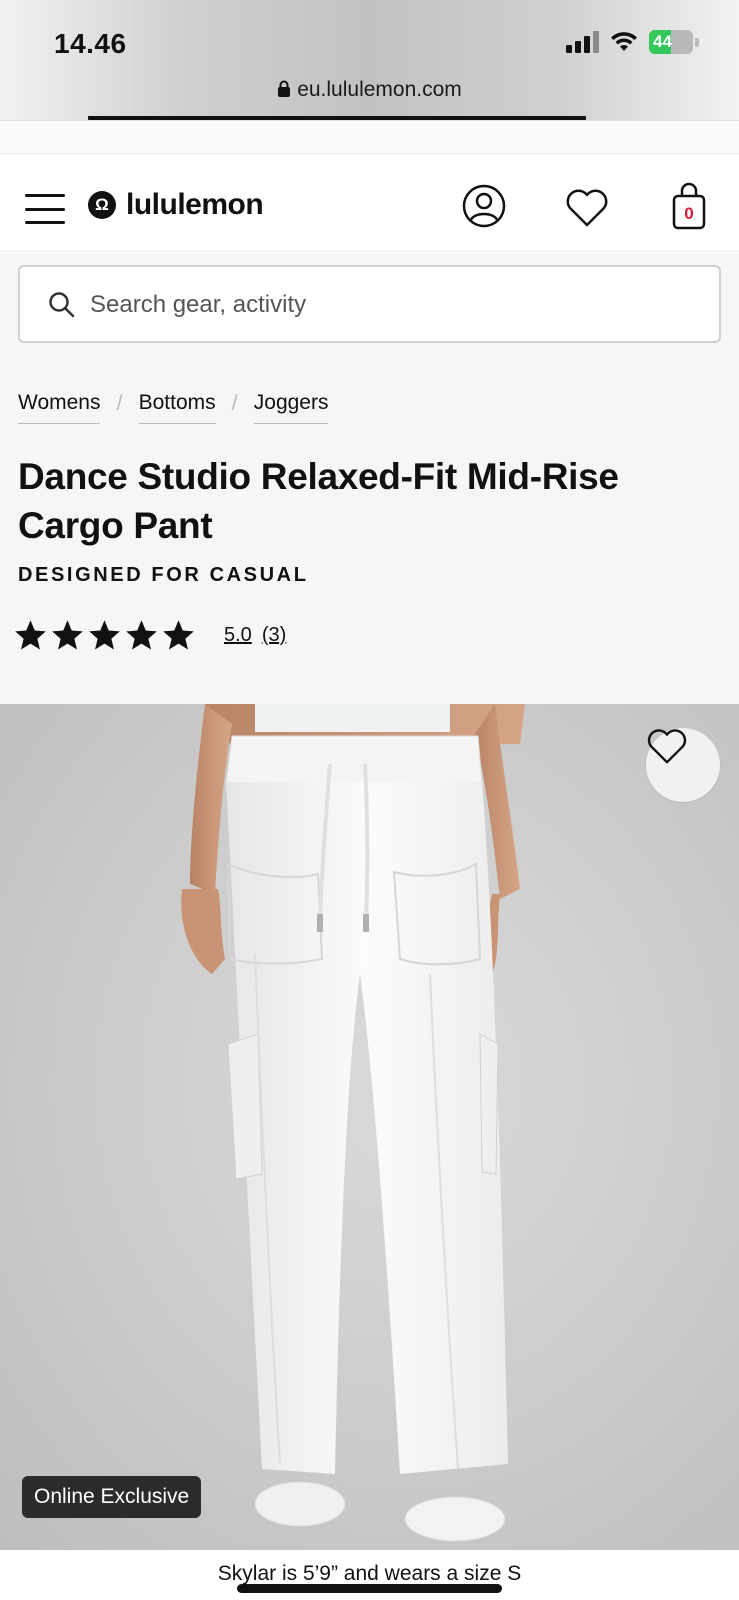 This screenshot has width=739, height=1600. I want to click on lululemon-logo-icon: Ω, so click(102, 205).